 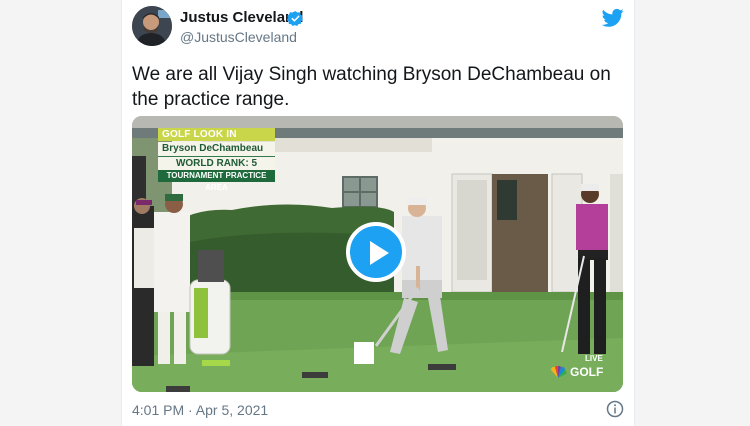 I want to click on overlay-practice-area: TOURNAMENT PRACTICE AREA, so click(x=216, y=181).